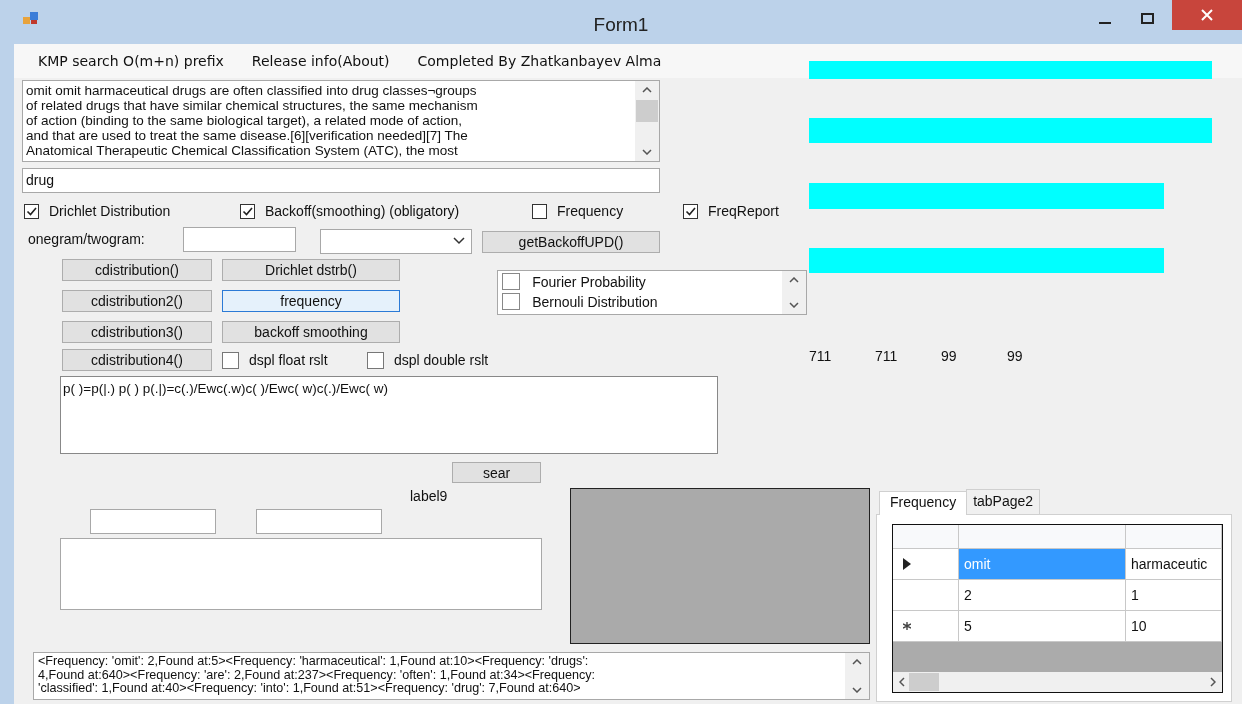 This screenshot has width=1242, height=704. What do you see at coordinates (137, 301) in the screenshot?
I see `button: cdistribution2()` at bounding box center [137, 301].